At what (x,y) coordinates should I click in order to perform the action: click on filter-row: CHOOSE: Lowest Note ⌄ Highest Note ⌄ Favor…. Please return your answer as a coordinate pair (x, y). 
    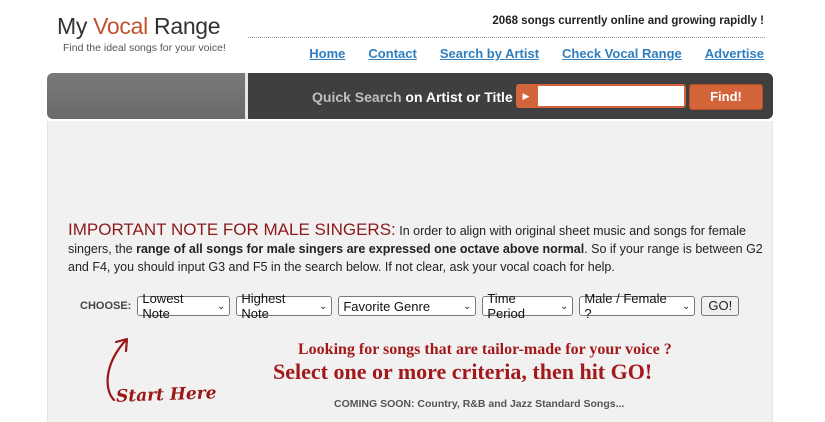
    Looking at the image, I should click on (410, 306).